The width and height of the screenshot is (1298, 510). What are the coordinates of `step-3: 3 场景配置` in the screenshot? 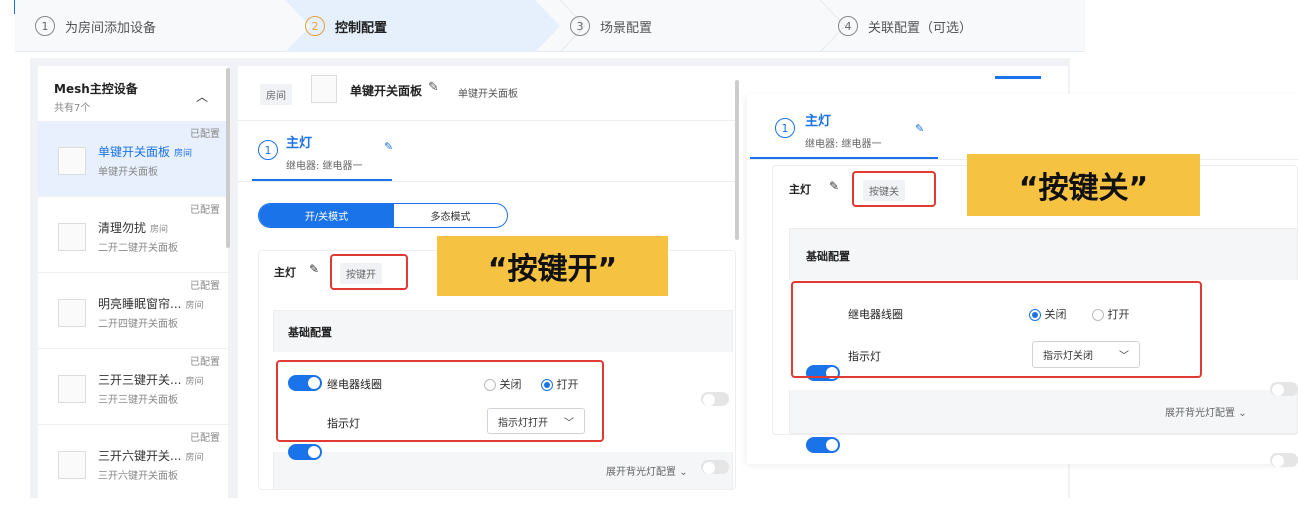 It's located at (611, 26).